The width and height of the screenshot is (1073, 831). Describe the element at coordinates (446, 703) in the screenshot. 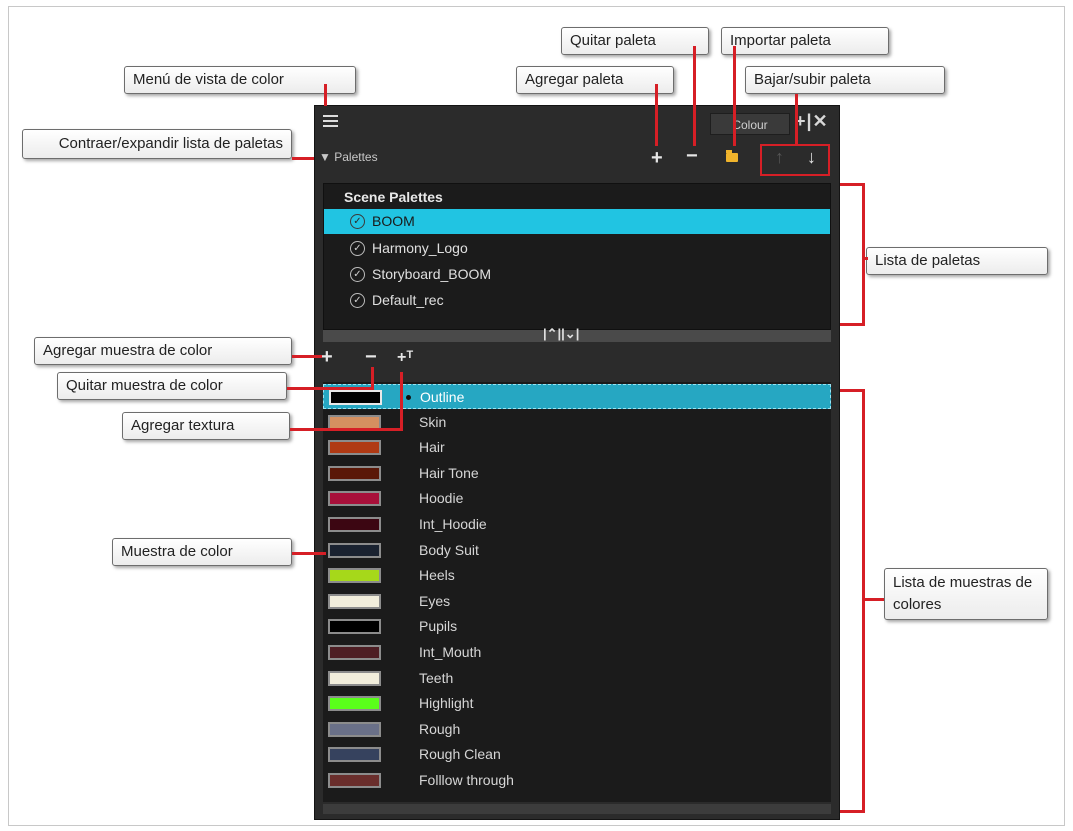

I see `swatch-name: Highlight` at that location.